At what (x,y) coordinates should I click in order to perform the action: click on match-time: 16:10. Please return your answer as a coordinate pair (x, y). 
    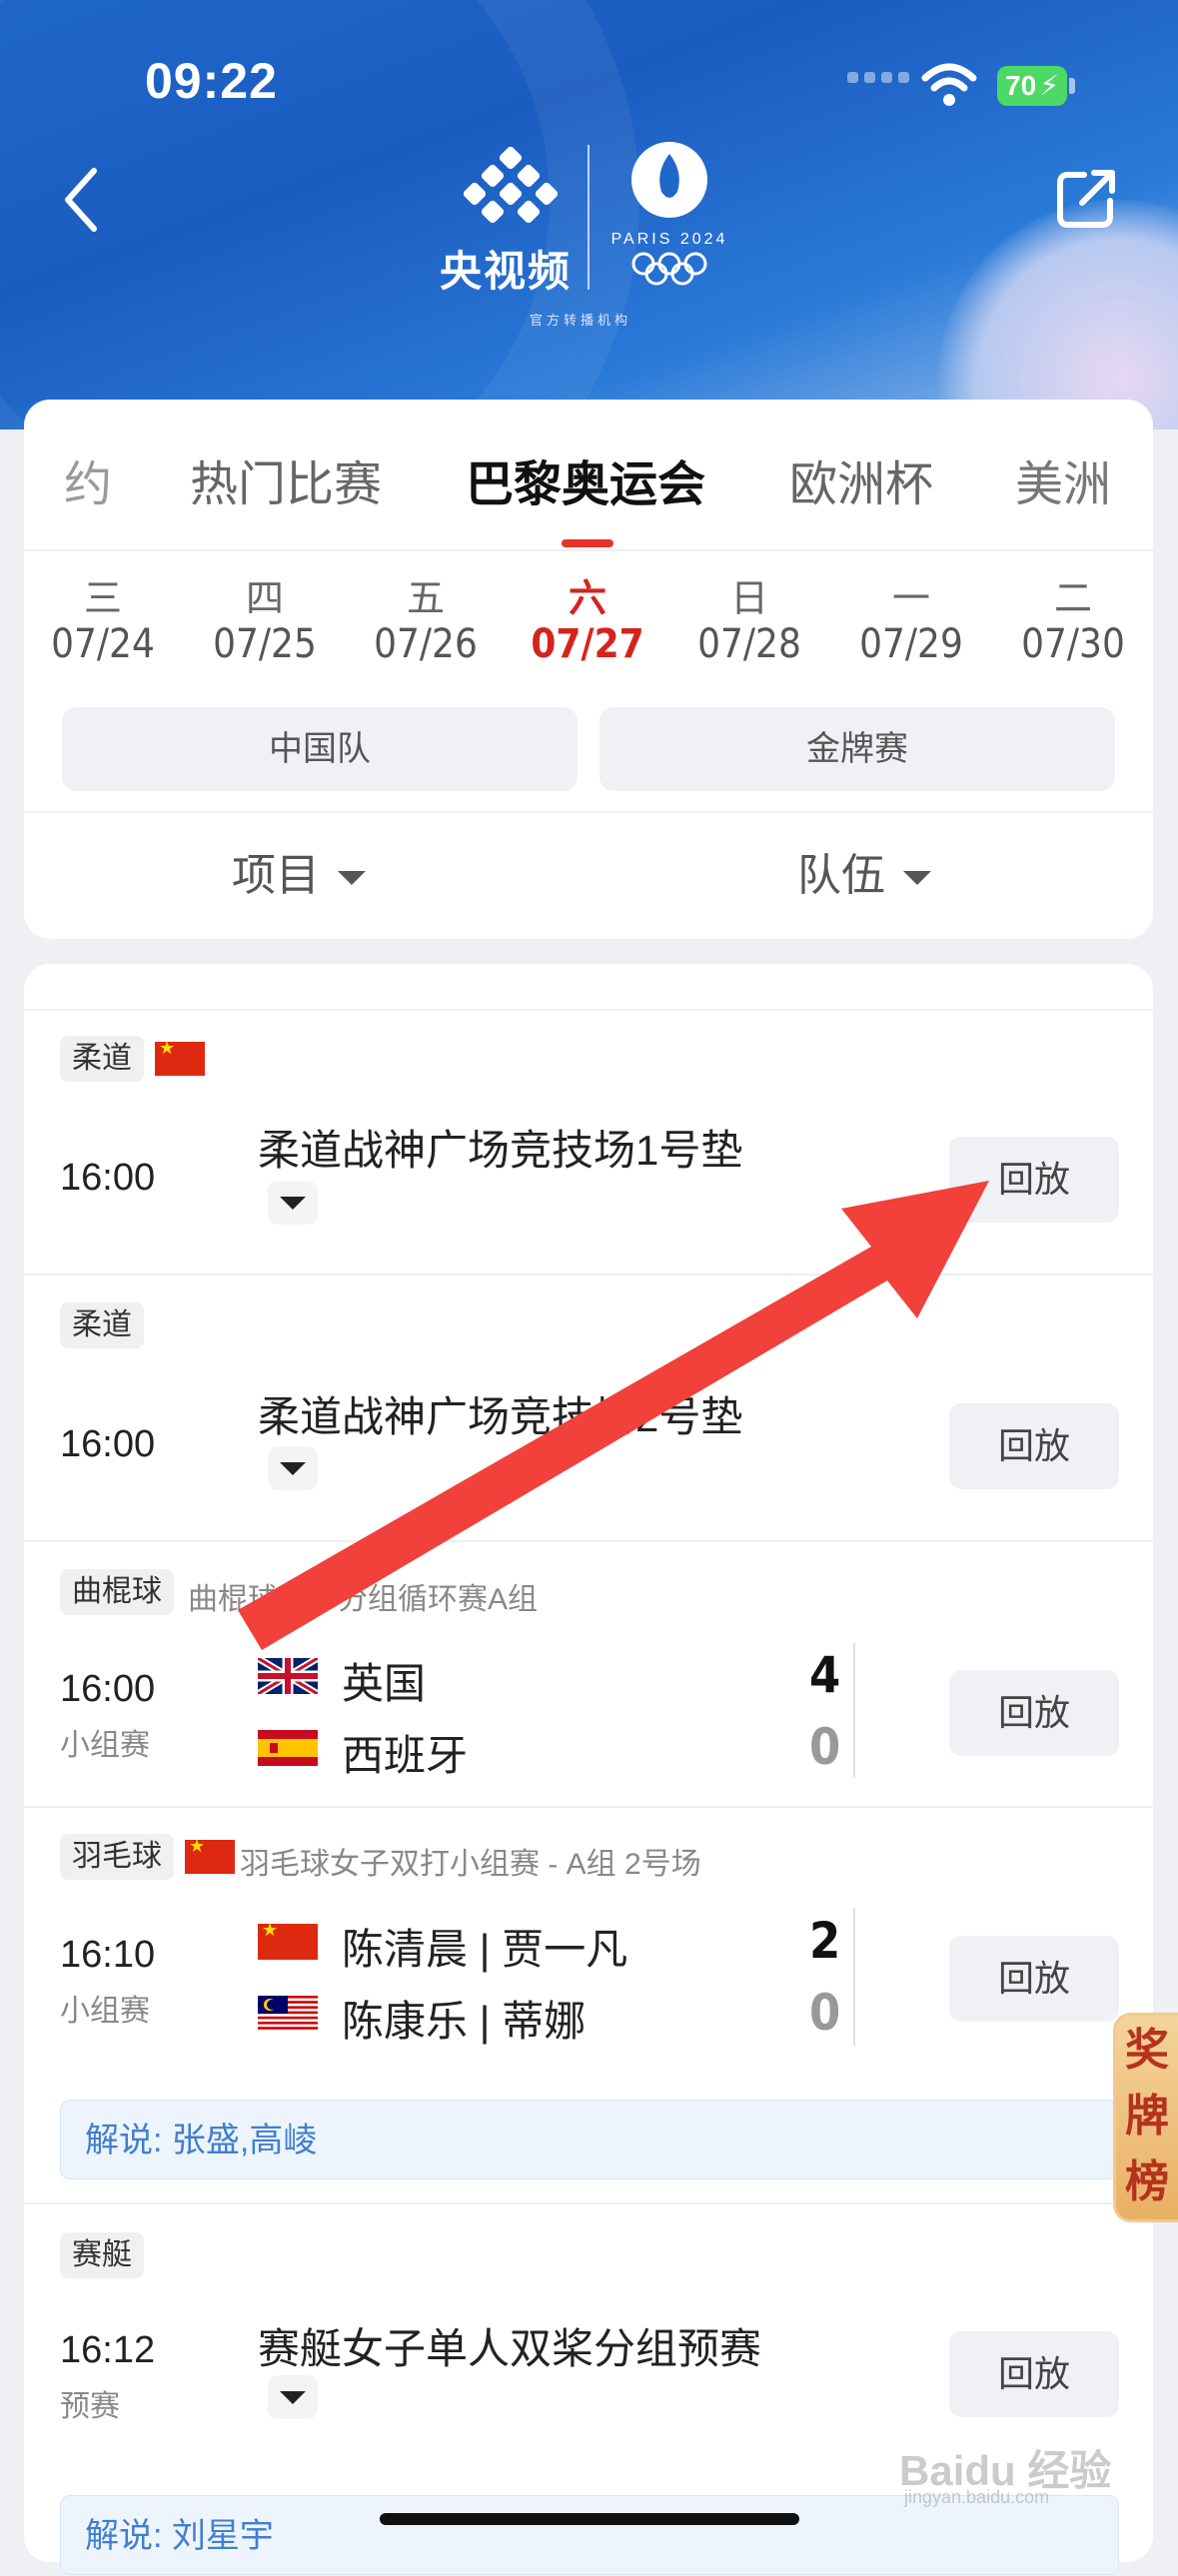
    Looking at the image, I should click on (108, 1955).